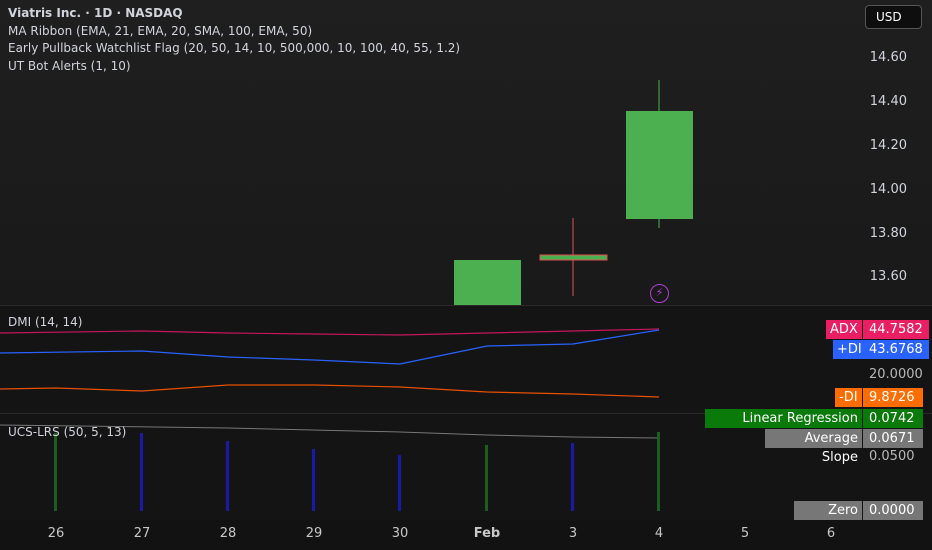 Image resolution: width=932 pixels, height=550 pixels. What do you see at coordinates (45, 323) in the screenshot?
I see `dmi-title: DMI (14, 14)` at bounding box center [45, 323].